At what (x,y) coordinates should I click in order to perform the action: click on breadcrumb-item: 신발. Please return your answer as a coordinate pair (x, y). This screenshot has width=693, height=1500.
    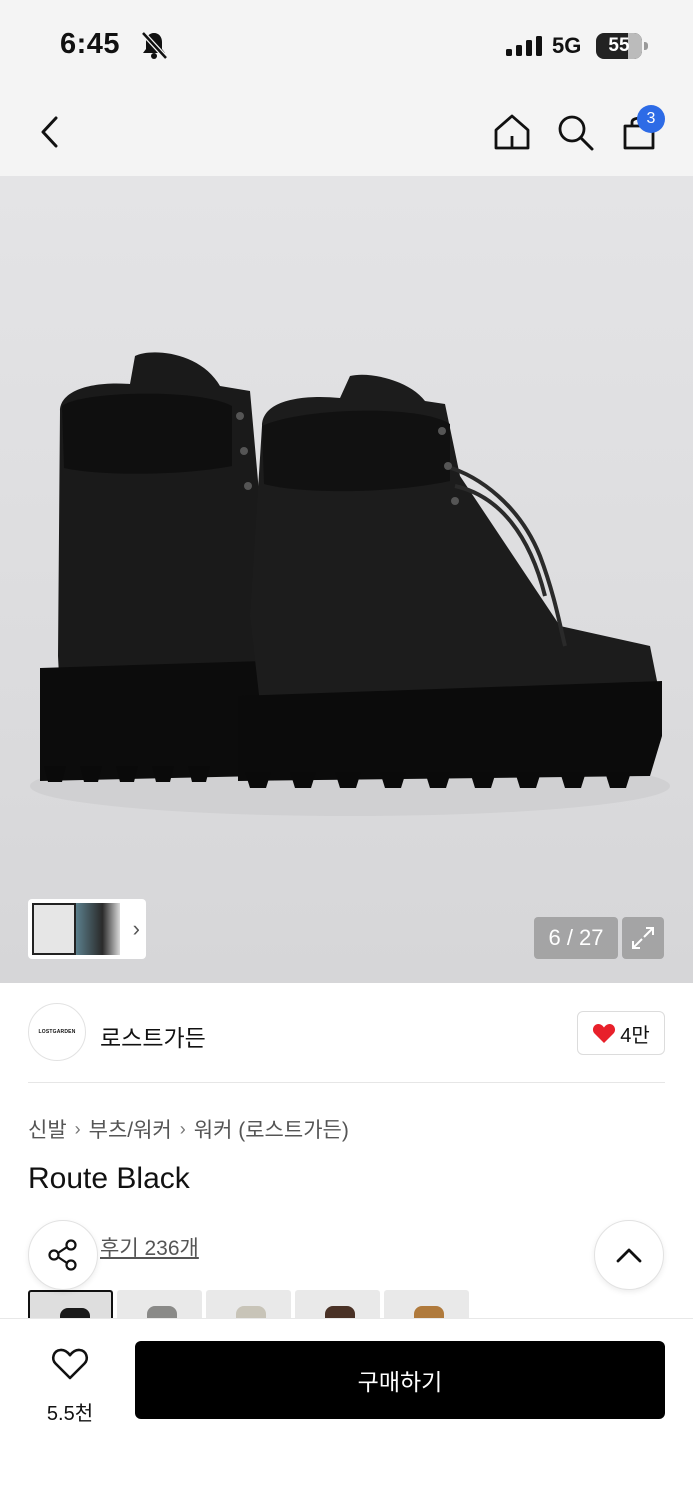
    Looking at the image, I should click on (47, 1129).